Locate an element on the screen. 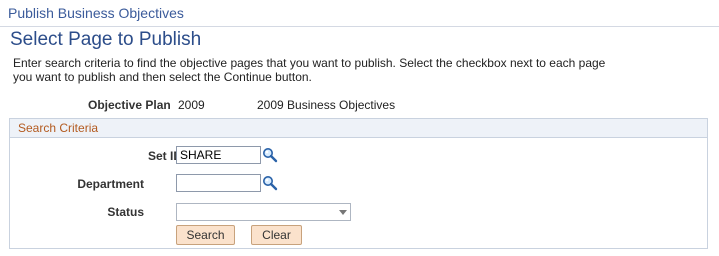 The image size is (719, 256). status-select is located at coordinates (263, 212).